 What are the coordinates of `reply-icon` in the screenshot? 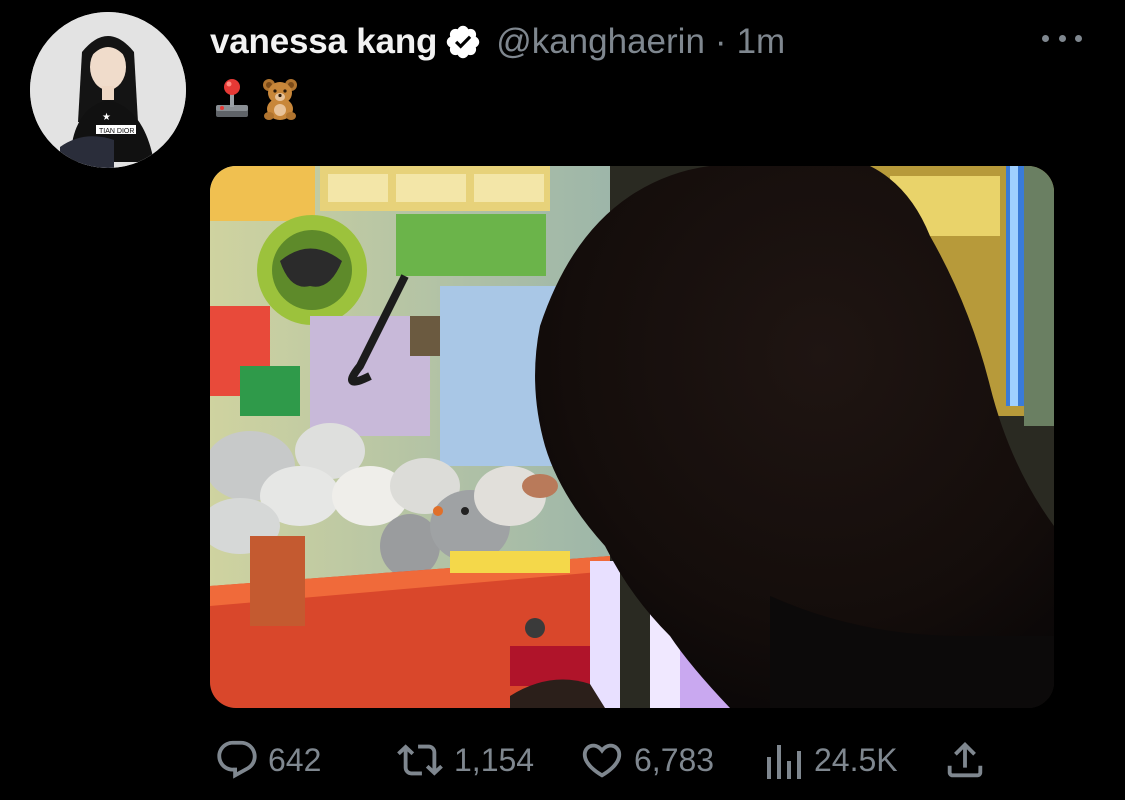 It's located at (237, 760).